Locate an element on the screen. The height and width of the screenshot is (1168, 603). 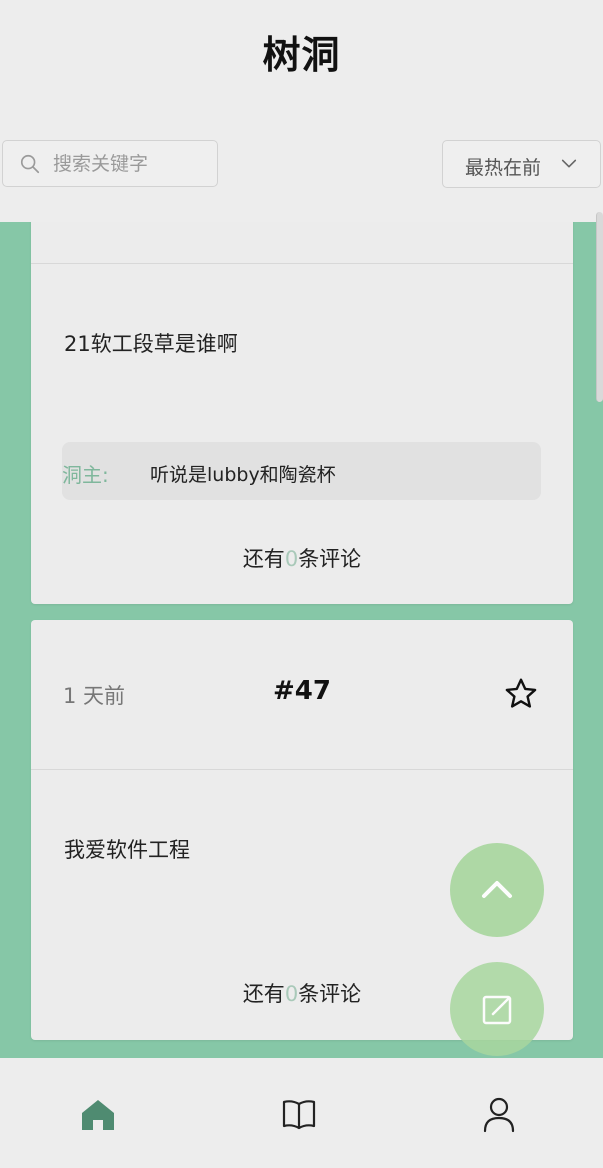
header: 树洞 is located at coordinates (301, 50).